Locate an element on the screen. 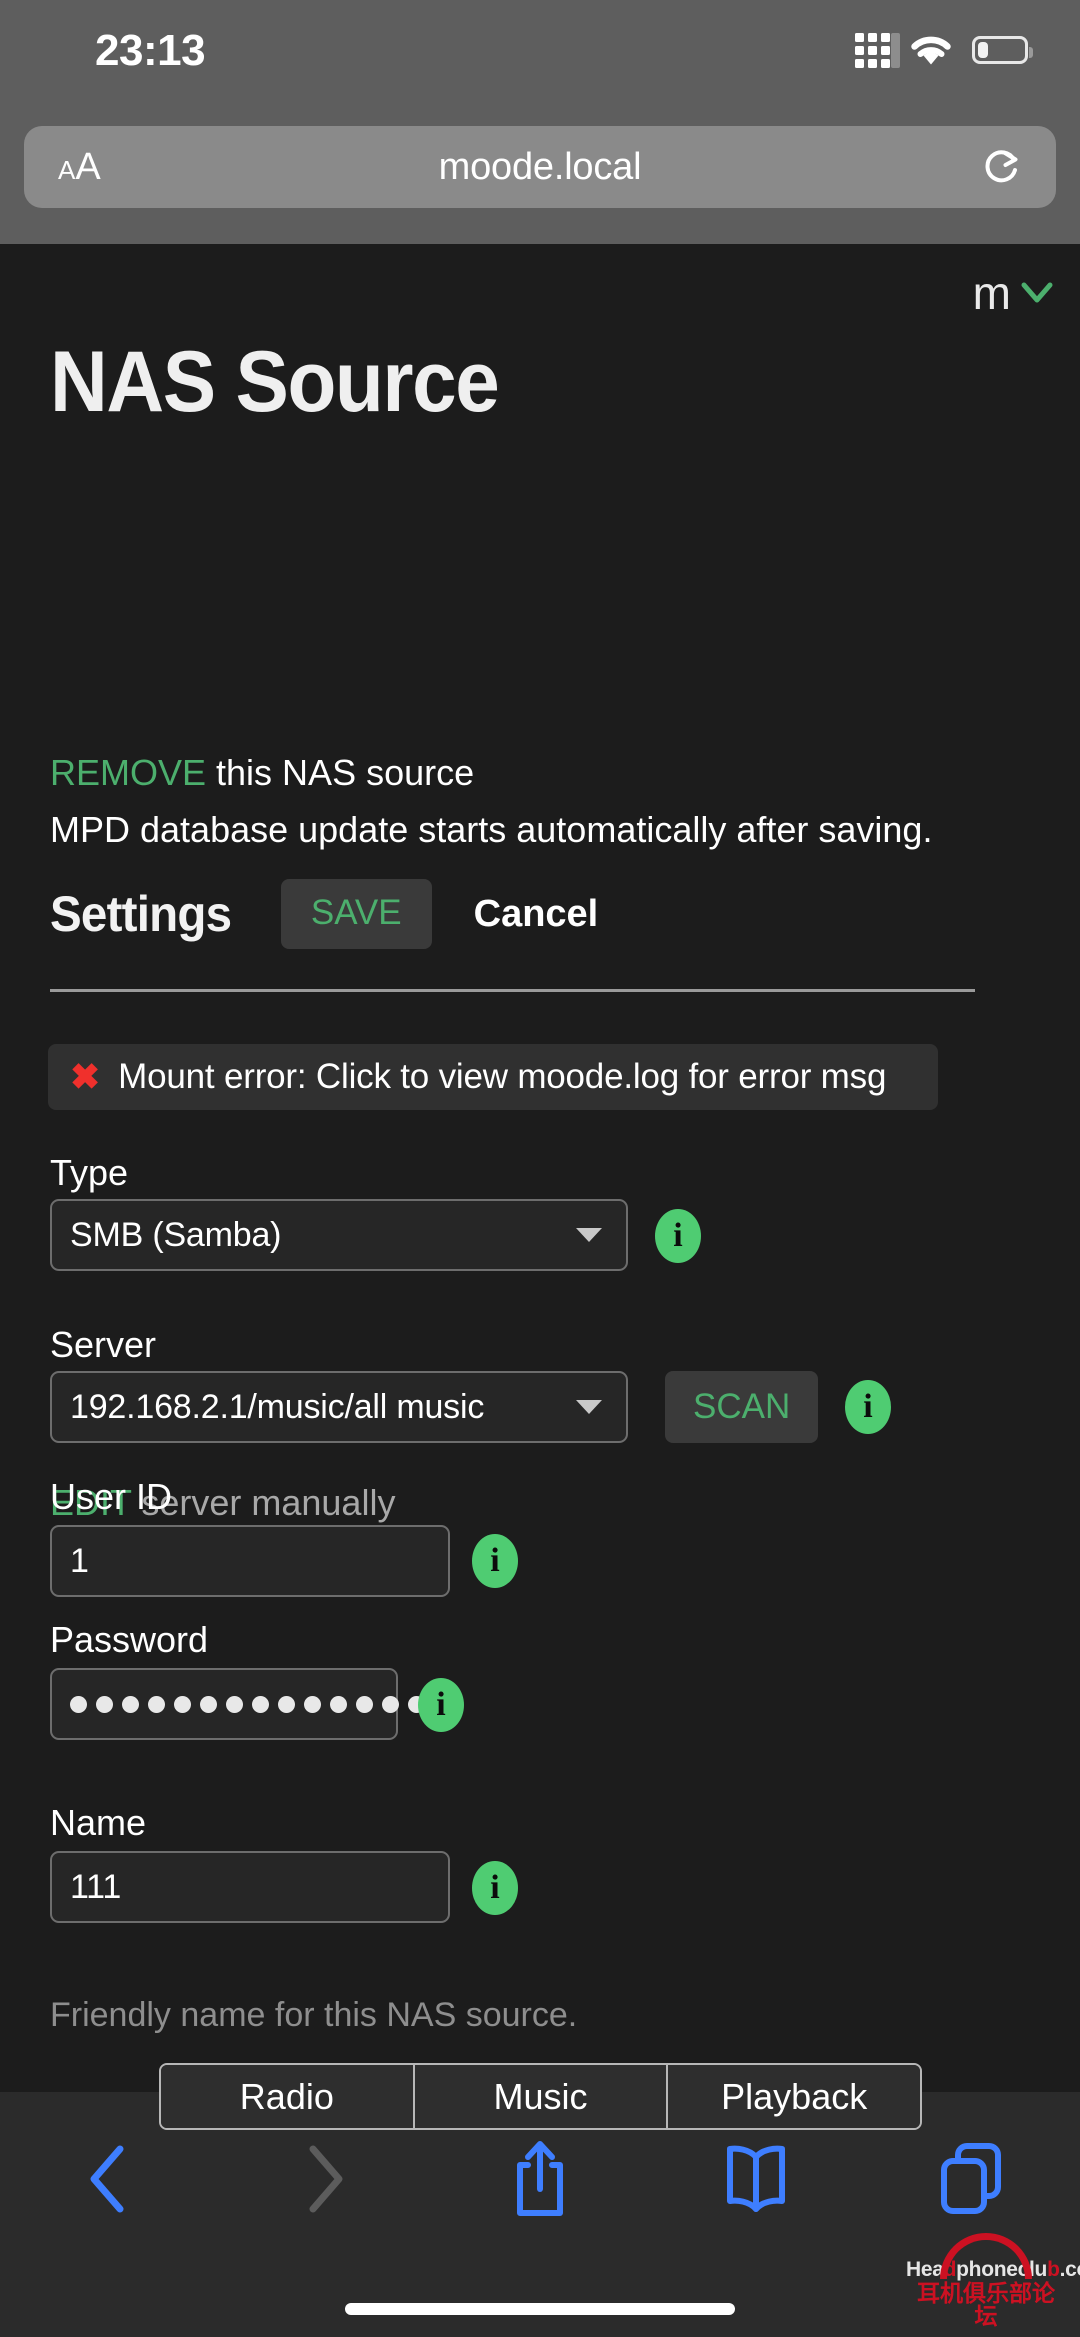 This screenshot has height=2337, width=1080. url-text: moode.local is located at coordinates (540, 167).